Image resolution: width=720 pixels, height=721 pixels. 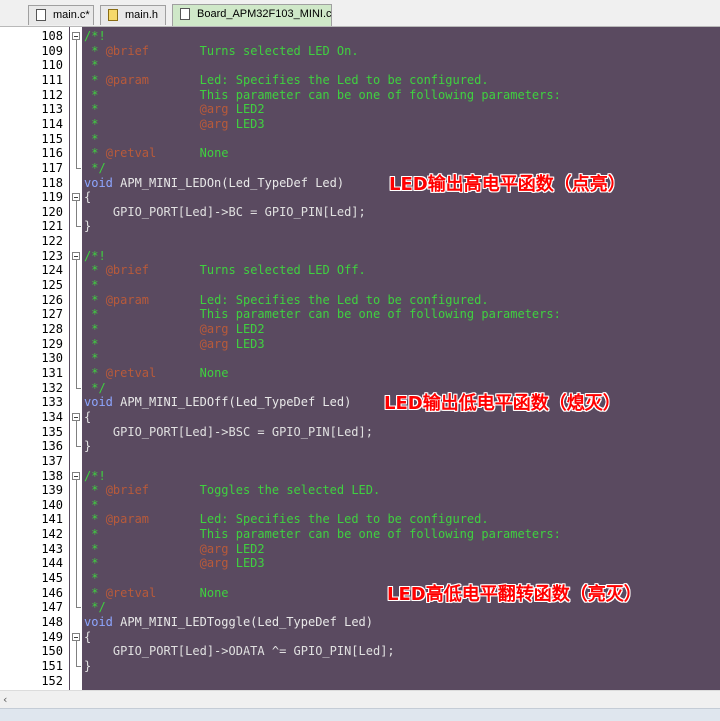 What do you see at coordinates (98, 182) in the screenshot?
I see `code-token: void` at bounding box center [98, 182].